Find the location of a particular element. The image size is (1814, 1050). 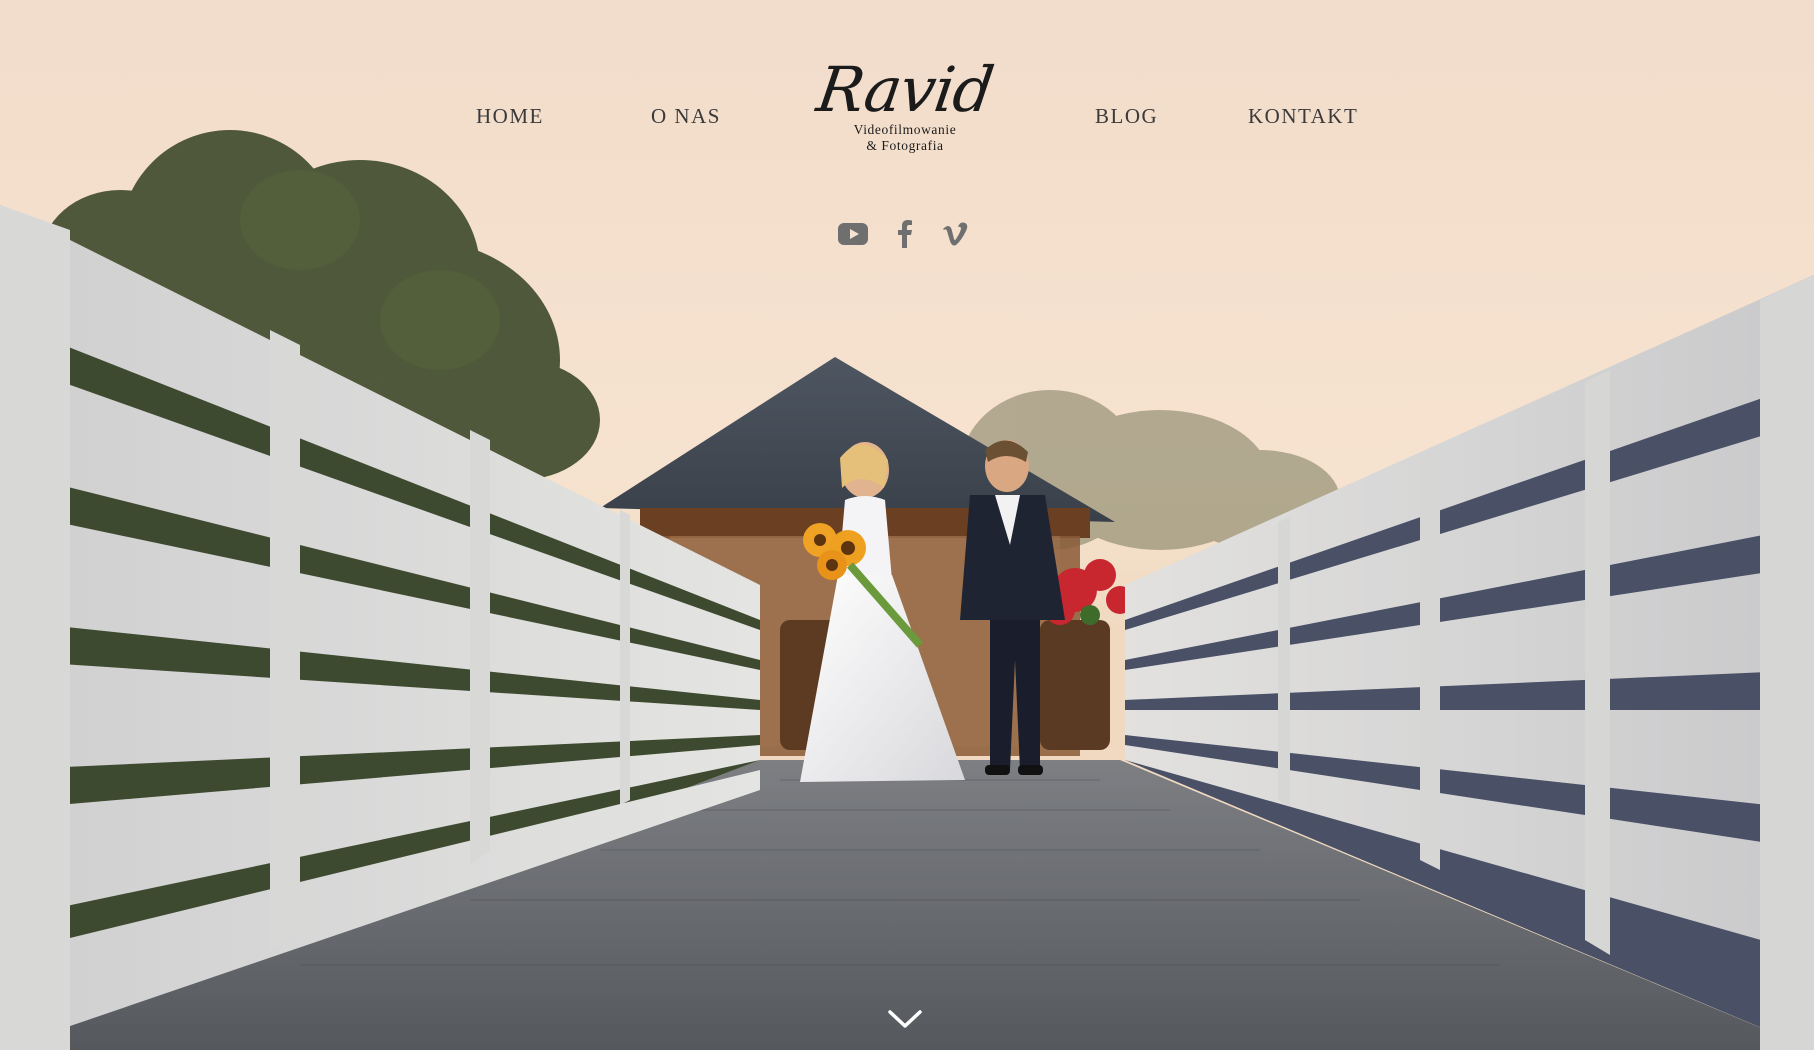

chevron-down-icon is located at coordinates (905, 1019).